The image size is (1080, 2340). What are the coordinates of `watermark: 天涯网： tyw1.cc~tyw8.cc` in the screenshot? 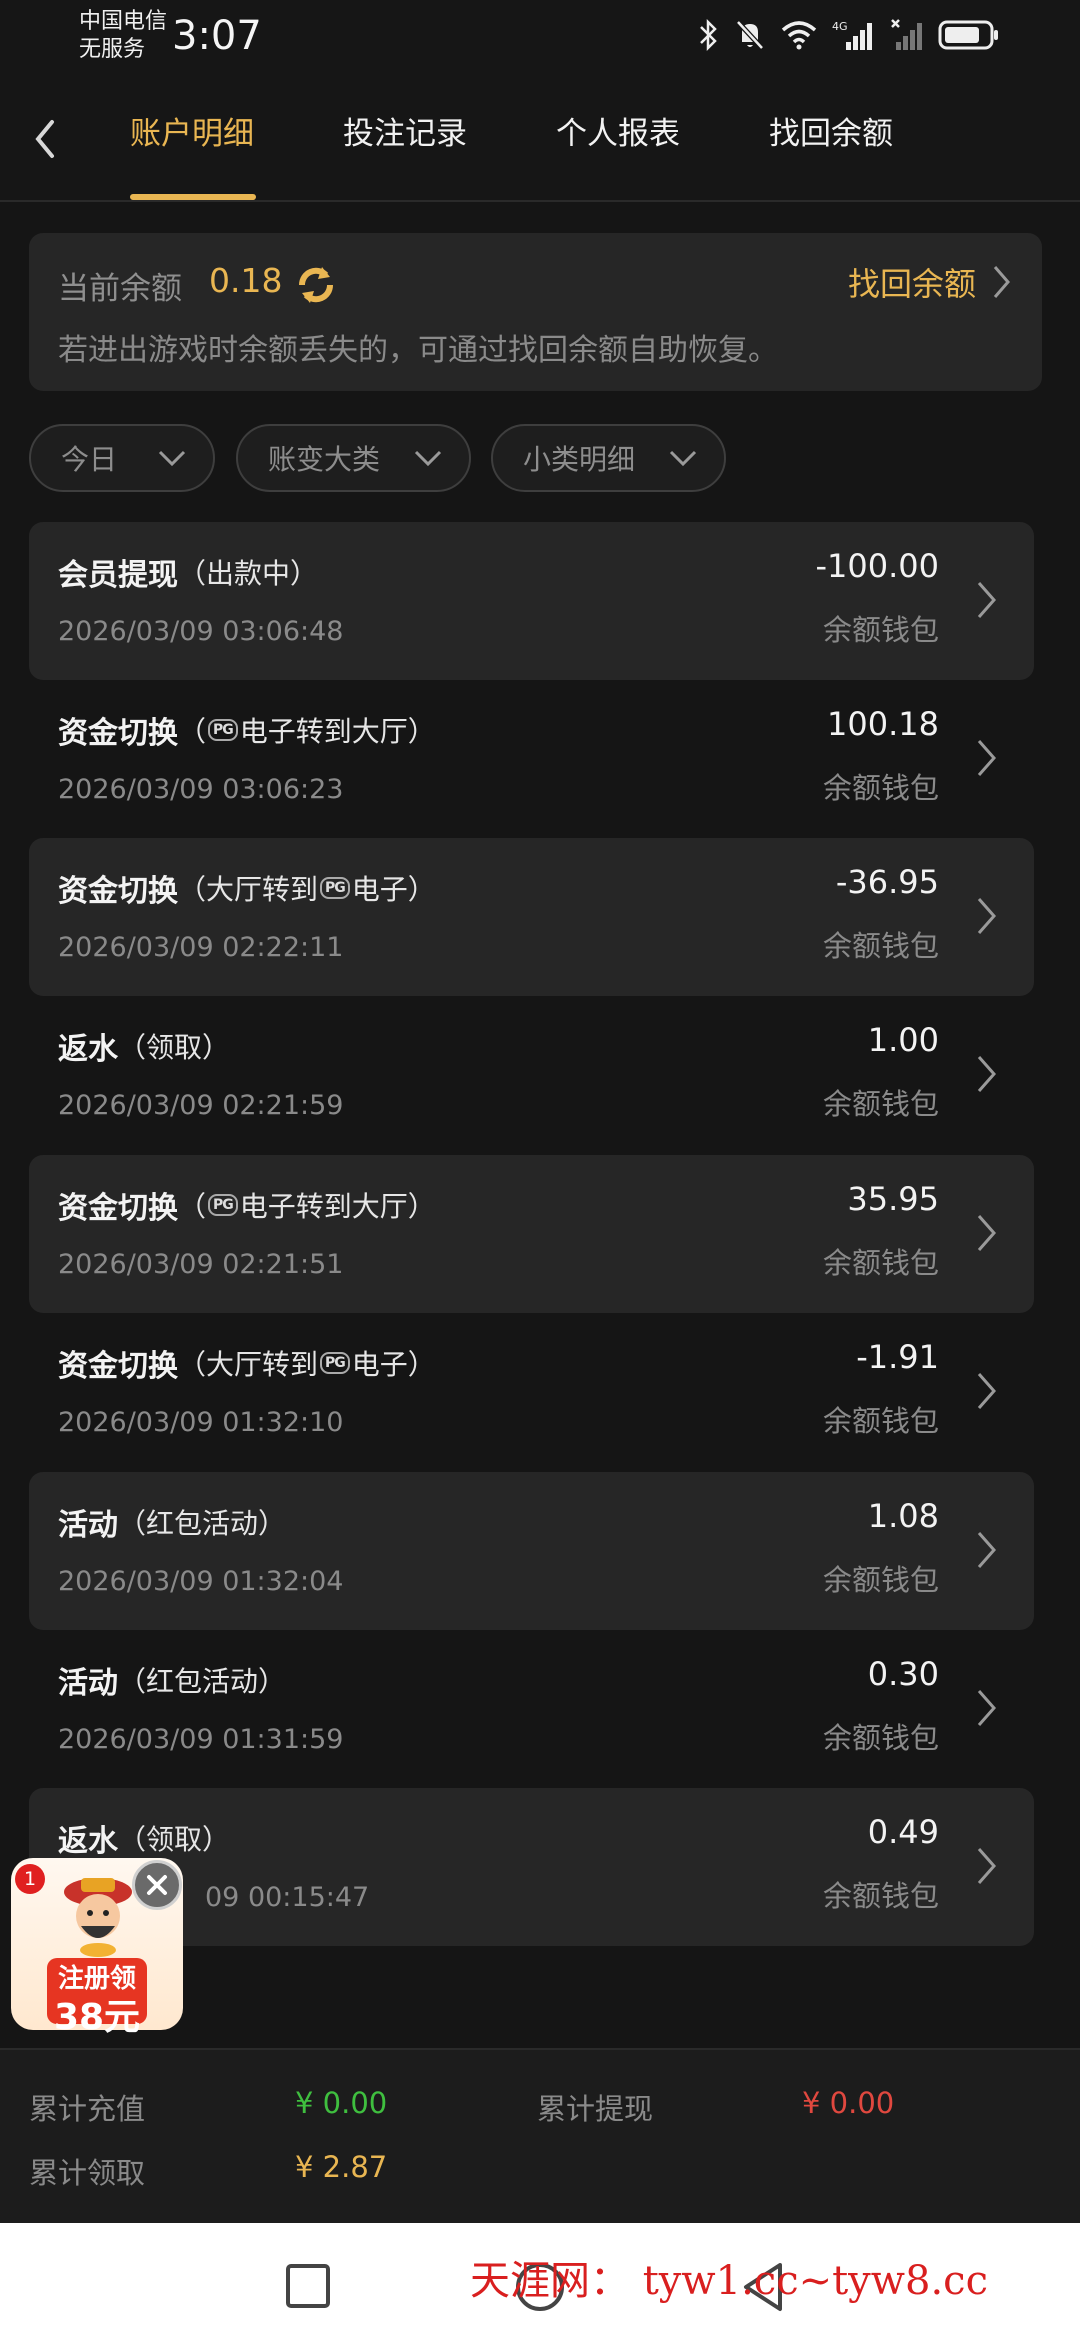 It's located at (729, 2281).